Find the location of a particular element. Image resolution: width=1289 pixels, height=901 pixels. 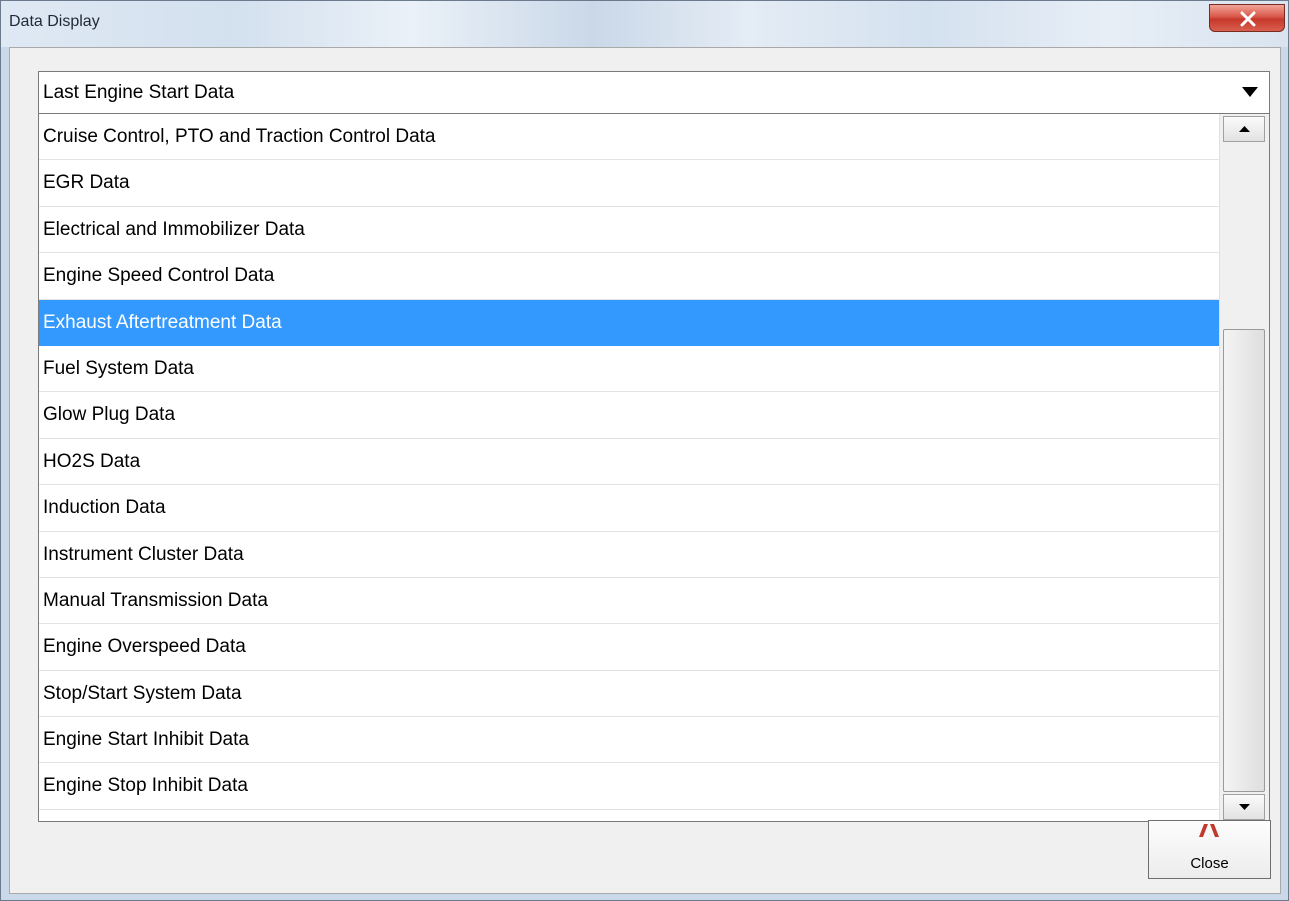

list-item: Stop/Start System Data is located at coordinates (629, 694).